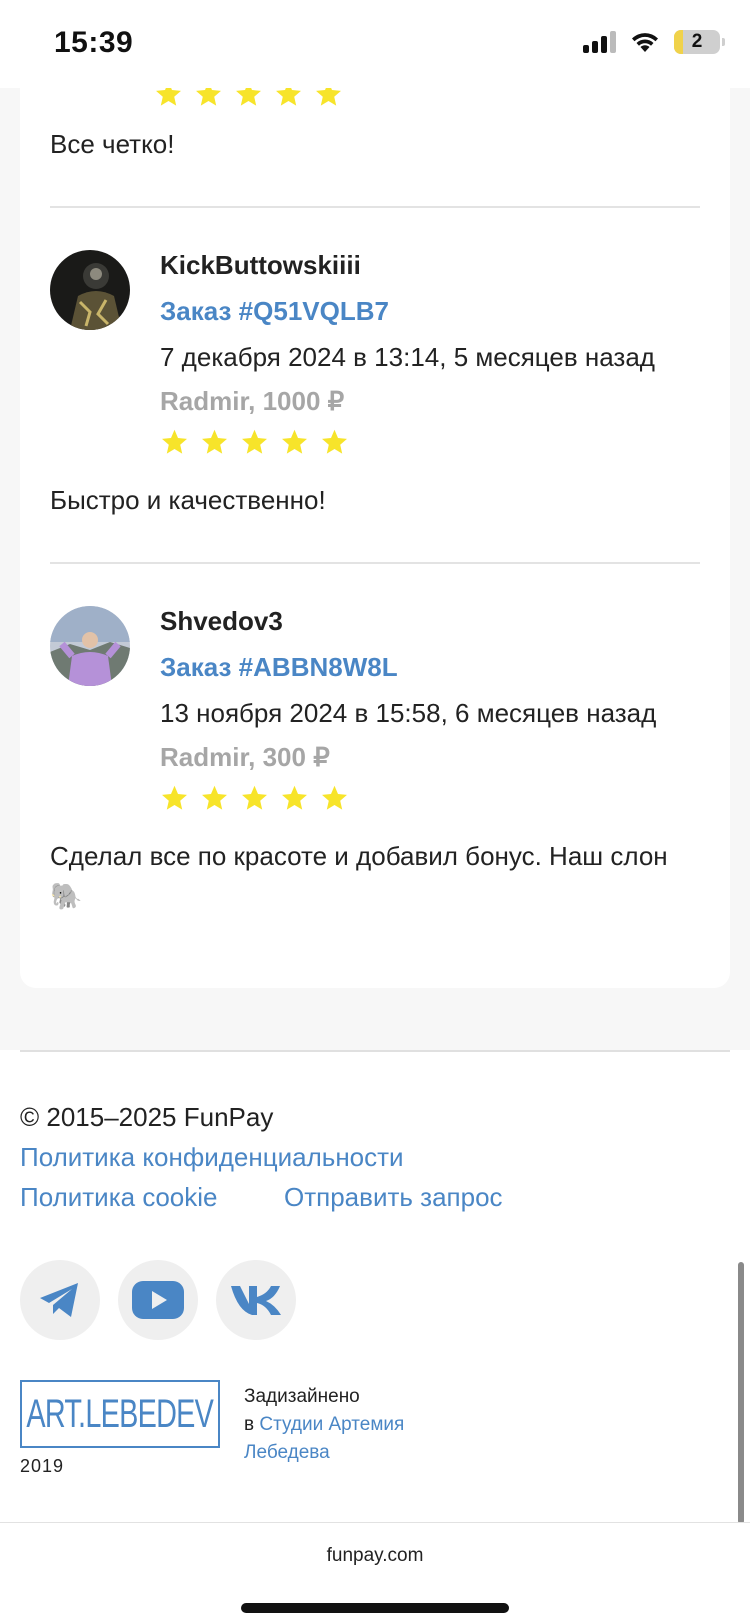 The width and height of the screenshot is (750, 1624). I want to click on vk-button, so click(256, 1300).